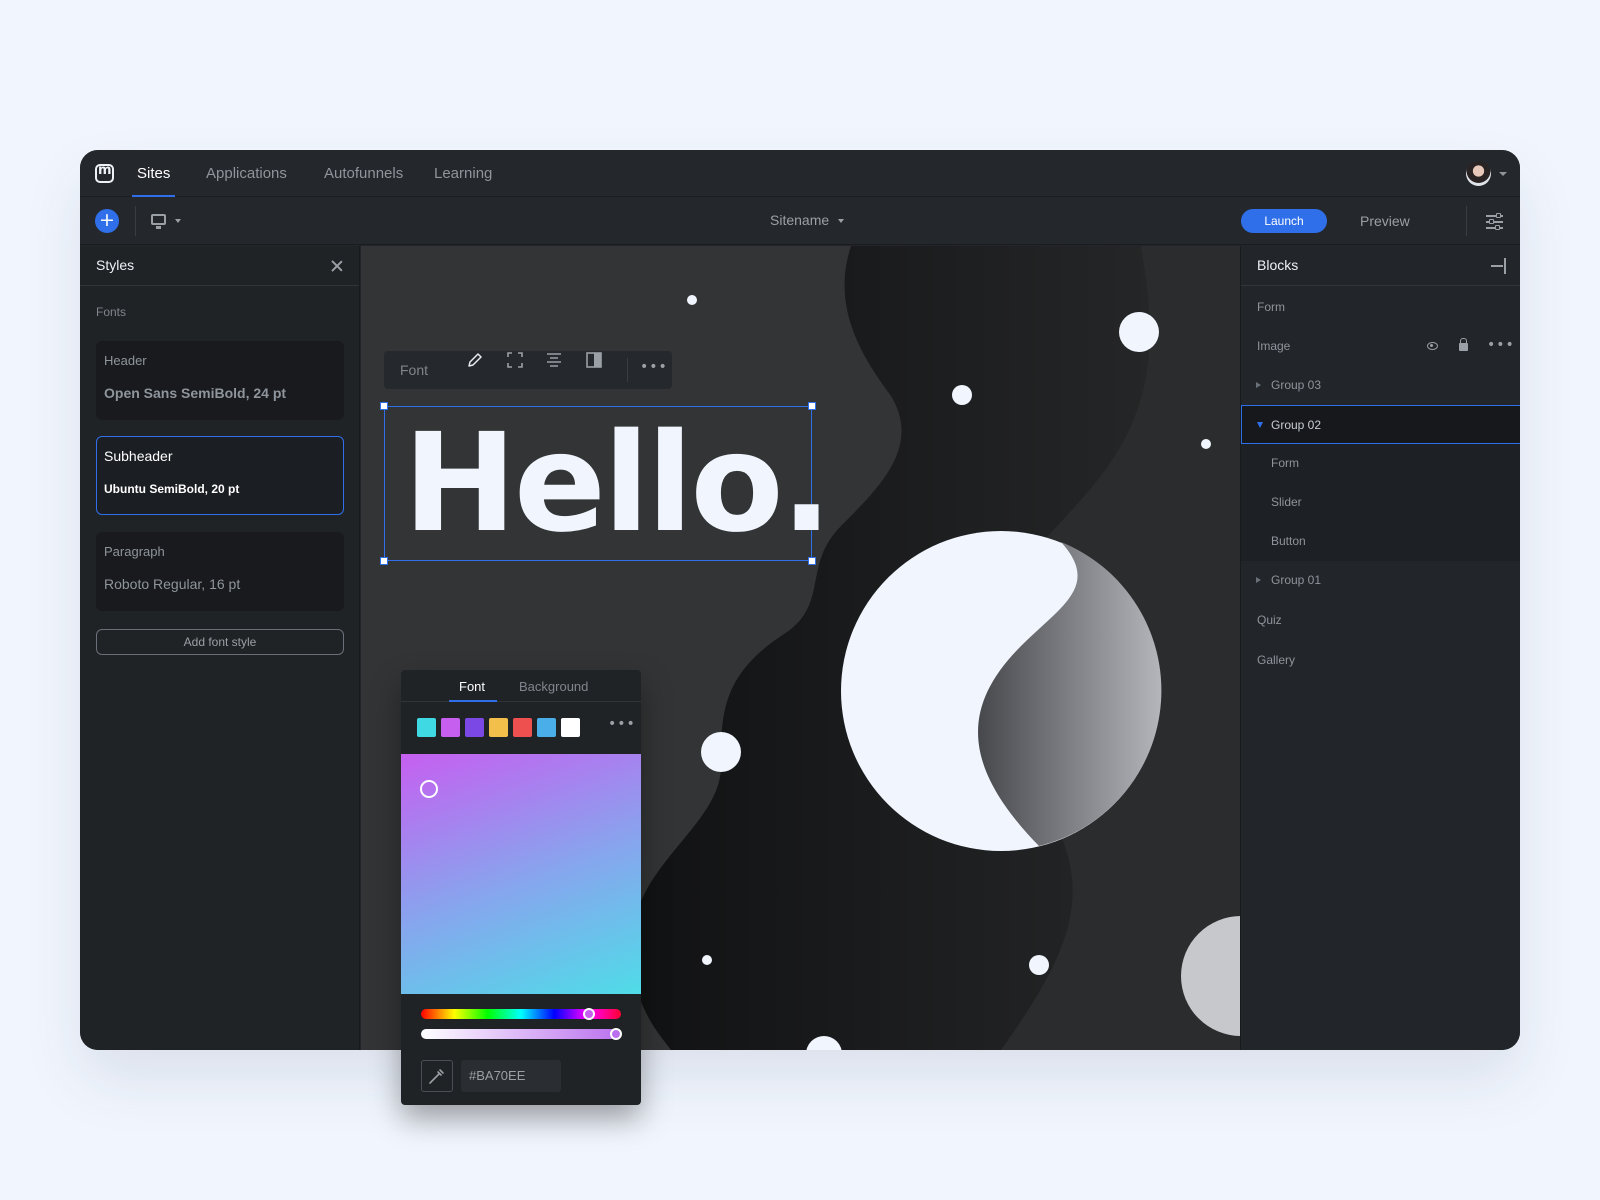 The image size is (1600, 1200). I want to click on nav-tab-applications: Applications, so click(246, 173).